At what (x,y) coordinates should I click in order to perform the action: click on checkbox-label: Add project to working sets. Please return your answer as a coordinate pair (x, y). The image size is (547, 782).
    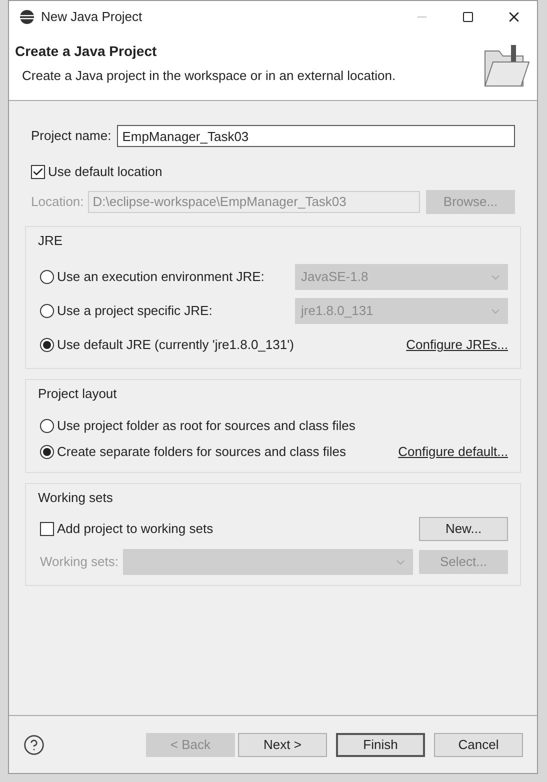
    Looking at the image, I should click on (135, 529).